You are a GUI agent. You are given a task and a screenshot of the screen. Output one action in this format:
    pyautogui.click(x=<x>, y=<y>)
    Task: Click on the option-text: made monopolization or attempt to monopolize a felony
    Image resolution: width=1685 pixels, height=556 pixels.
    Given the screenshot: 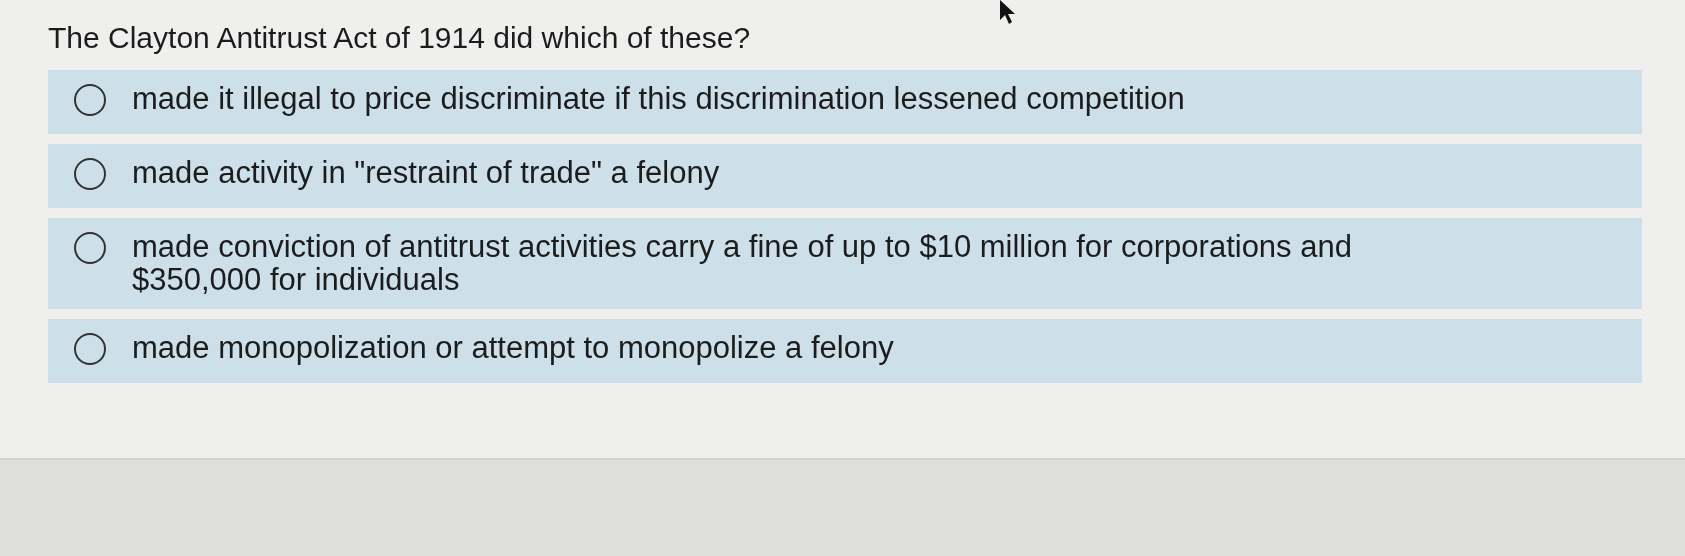 What is the action you would take?
    pyautogui.click(x=513, y=347)
    